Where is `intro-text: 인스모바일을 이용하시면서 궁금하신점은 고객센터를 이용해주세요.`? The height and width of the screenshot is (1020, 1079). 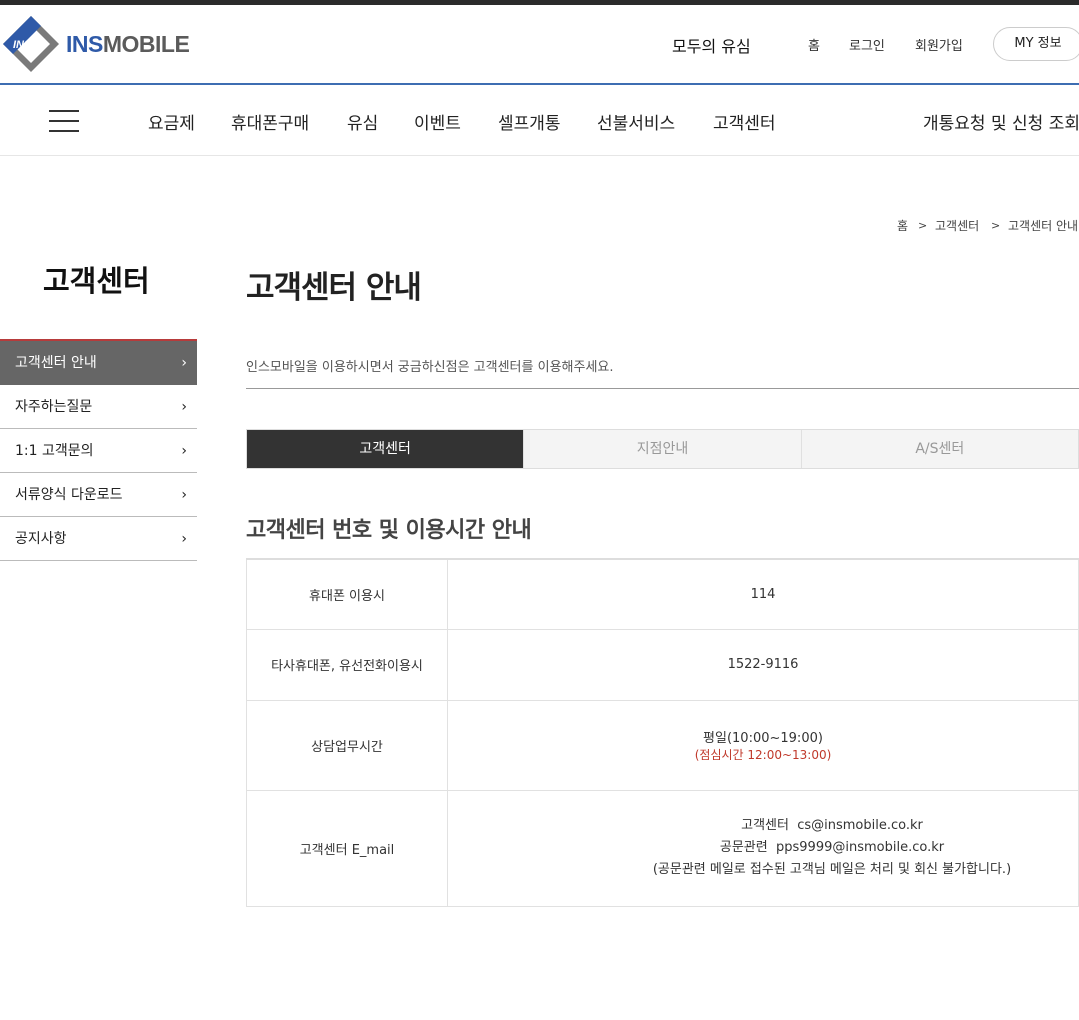
intro-text: 인스모바일을 이용하시면서 궁금하신점은 고객센터를 이용해주세요. is located at coordinates (430, 367).